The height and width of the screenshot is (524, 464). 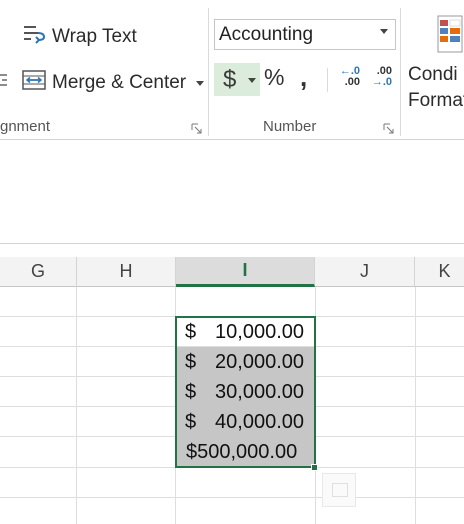 I want to click on merge-center-icon, so click(x=34, y=83).